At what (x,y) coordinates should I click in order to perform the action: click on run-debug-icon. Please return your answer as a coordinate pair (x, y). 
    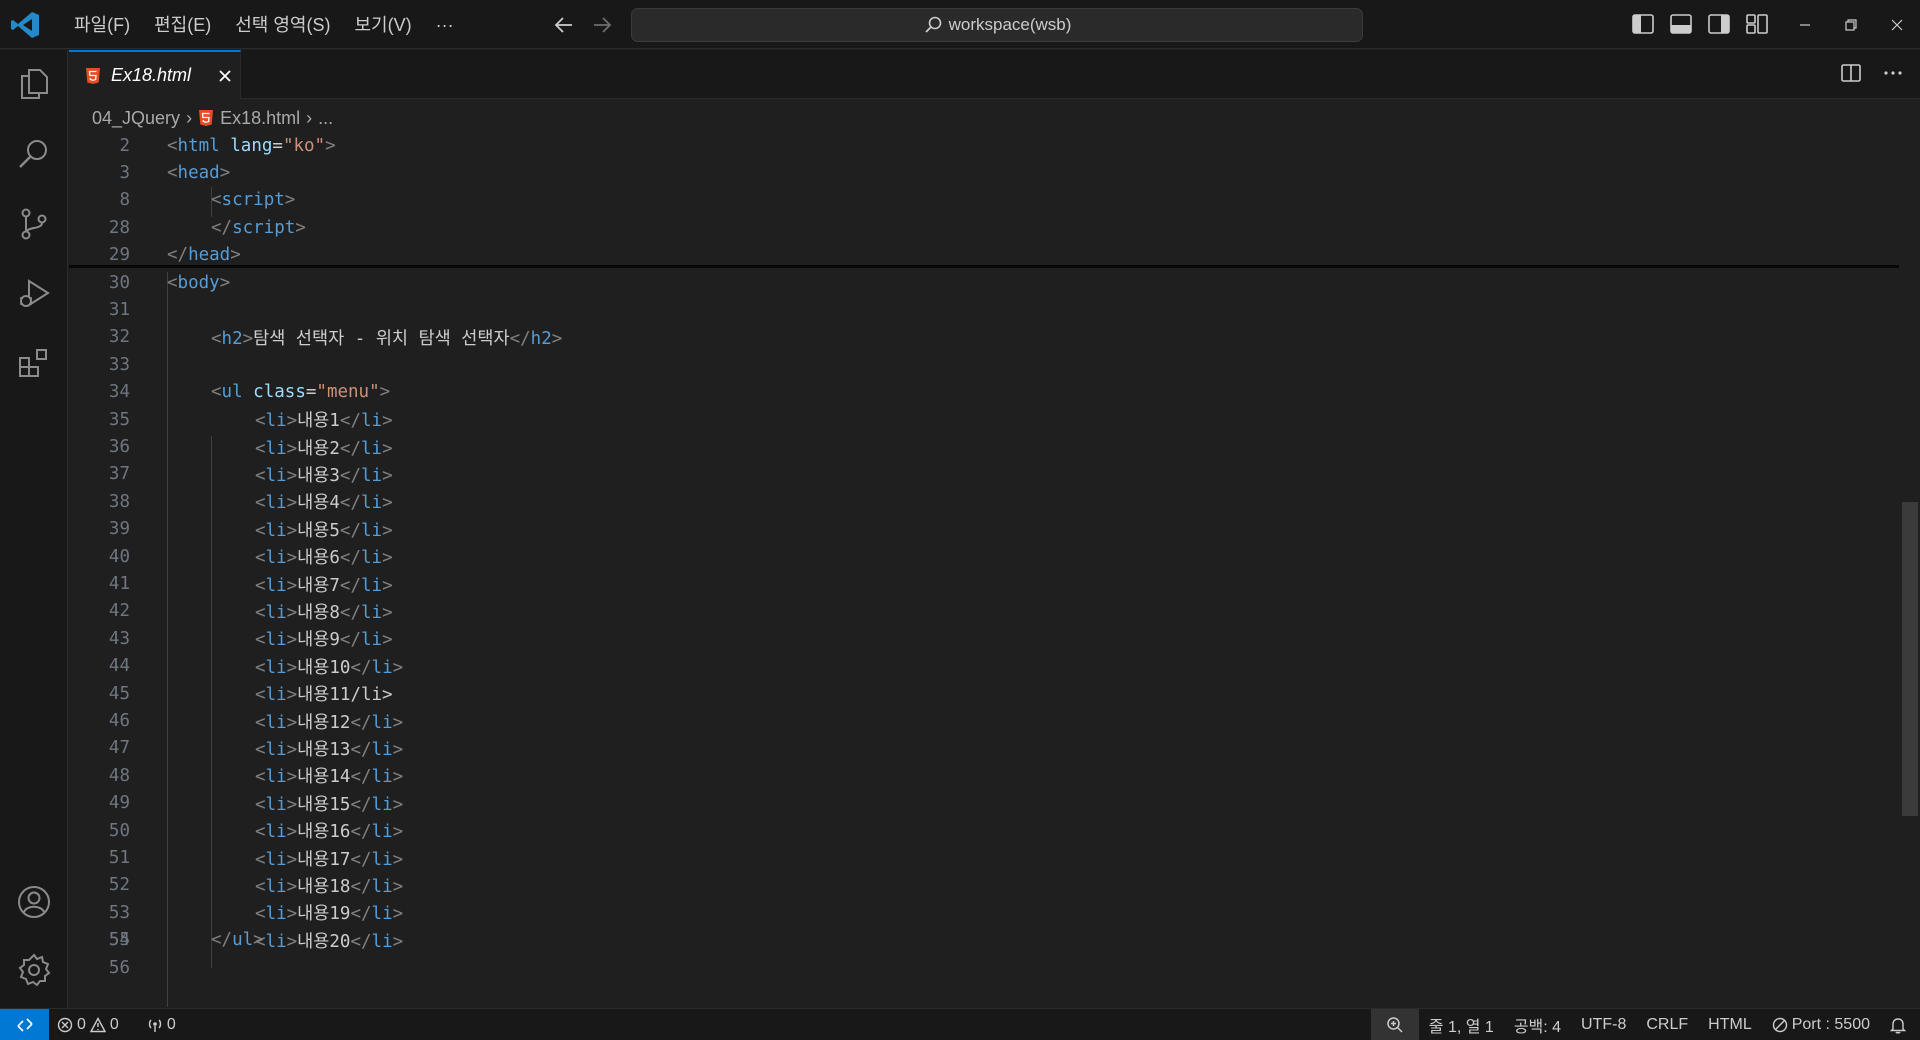
    Looking at the image, I should click on (34, 294).